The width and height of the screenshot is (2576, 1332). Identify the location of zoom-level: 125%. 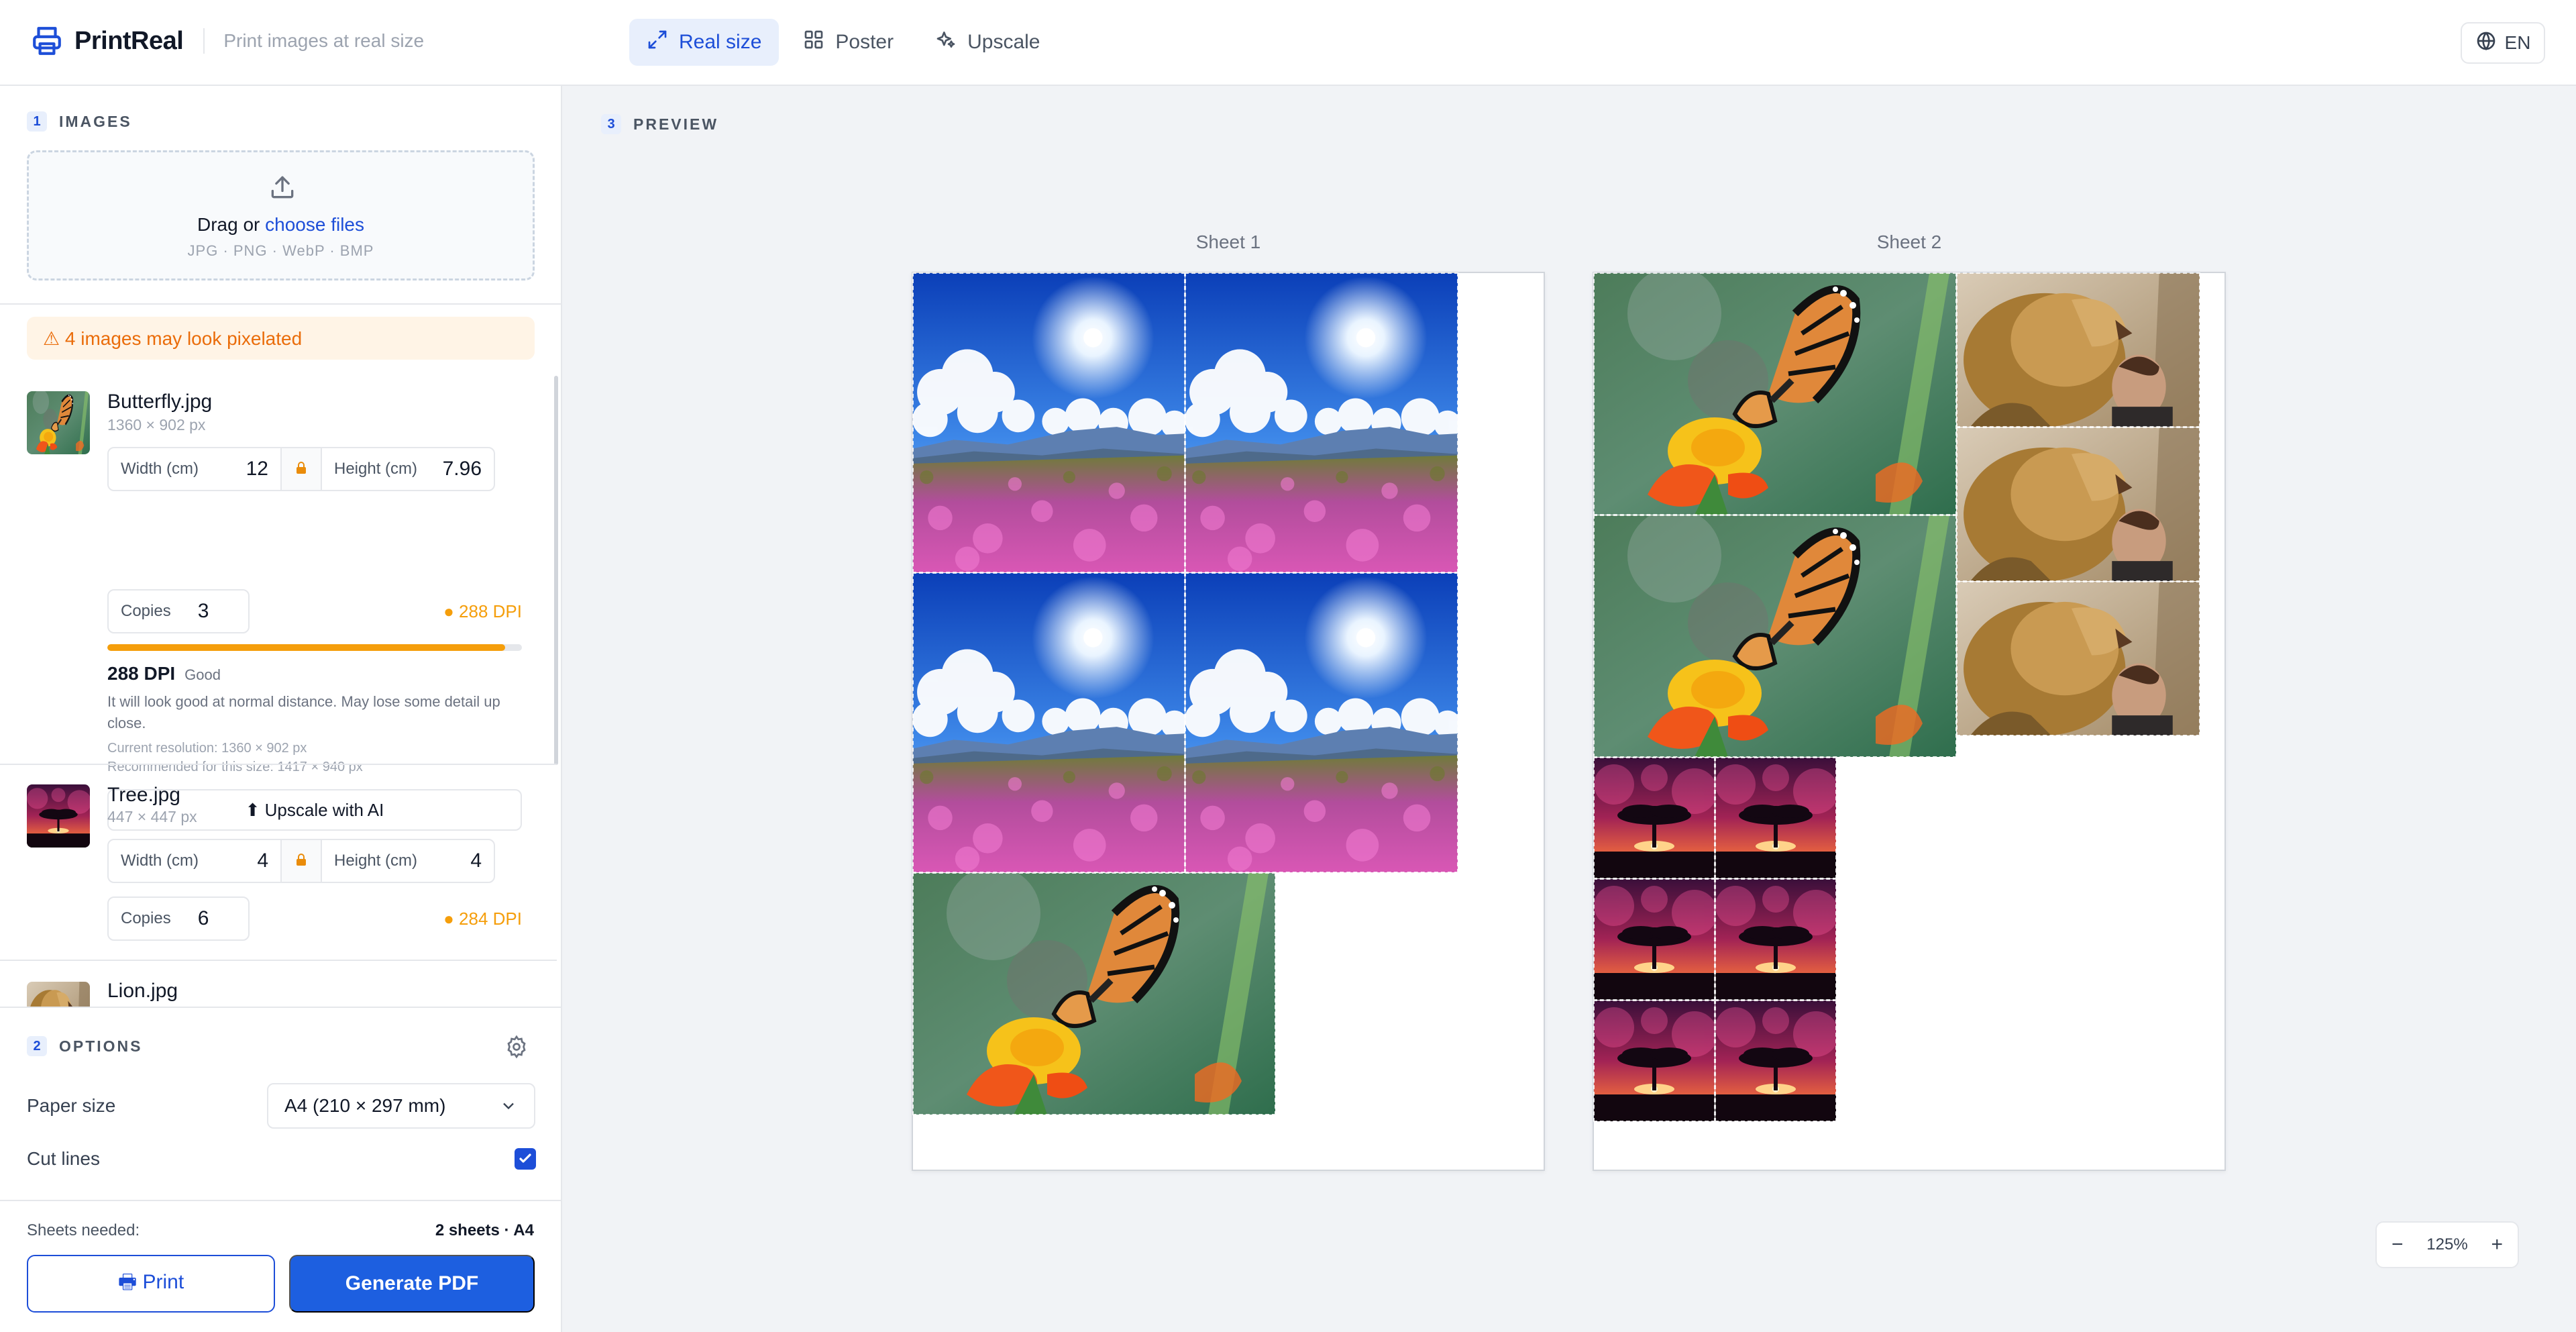
(2447, 1244).